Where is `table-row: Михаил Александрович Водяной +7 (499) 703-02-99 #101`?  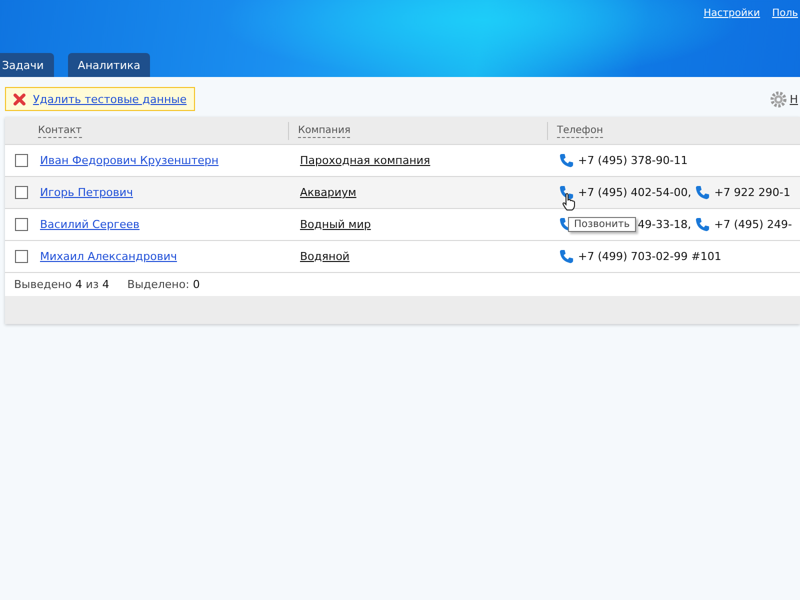 table-row: Михаил Александрович Водяной +7 (499) 703-02-99 #101 is located at coordinates (402, 256).